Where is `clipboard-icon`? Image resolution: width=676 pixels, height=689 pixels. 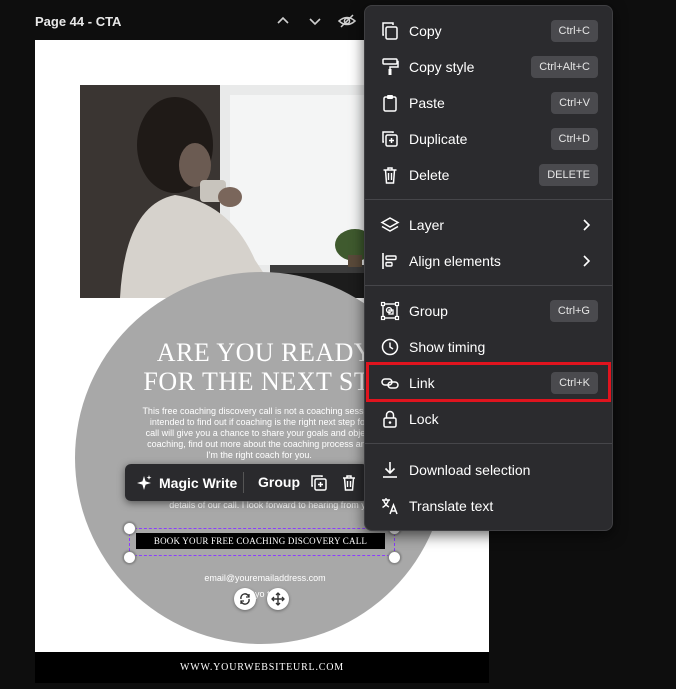 clipboard-icon is located at coordinates (390, 103).